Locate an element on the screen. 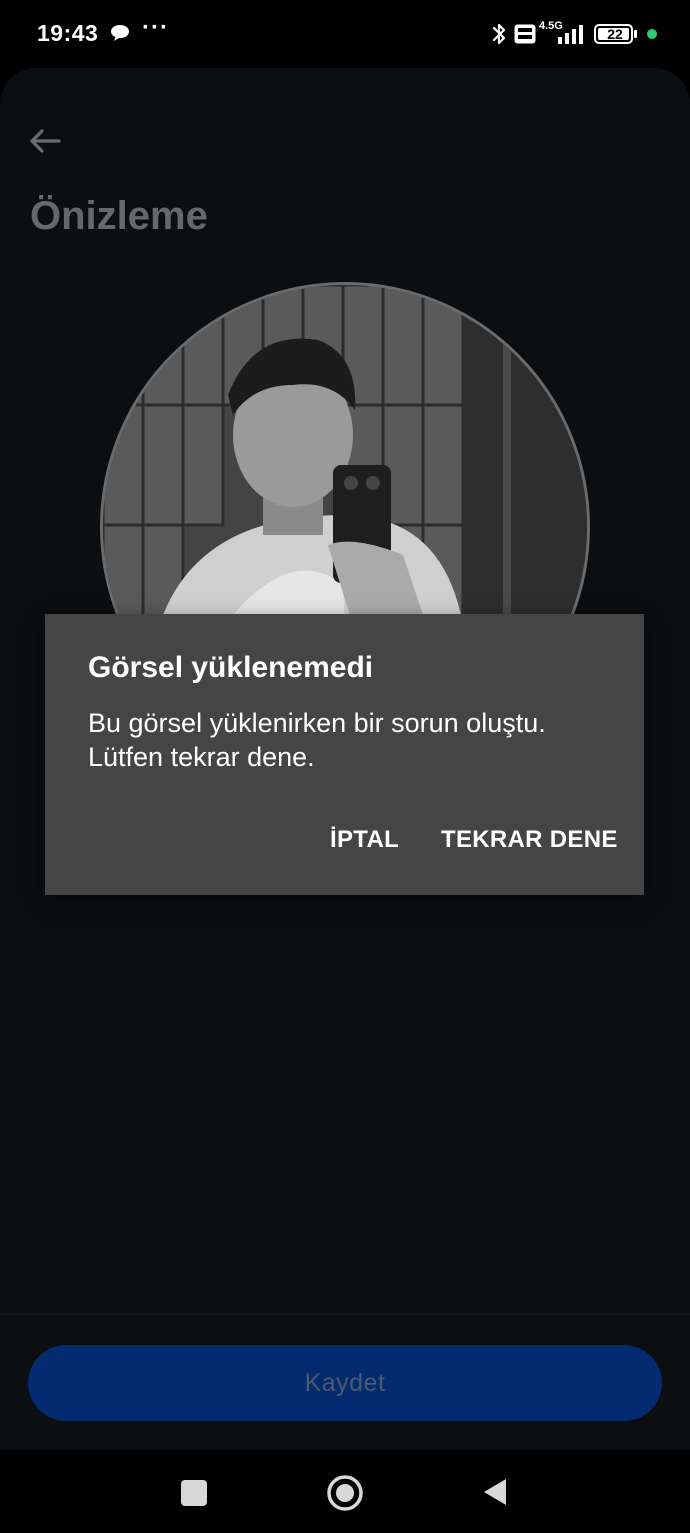 The image size is (690, 1533). bluetooth-icon is located at coordinates (499, 34).